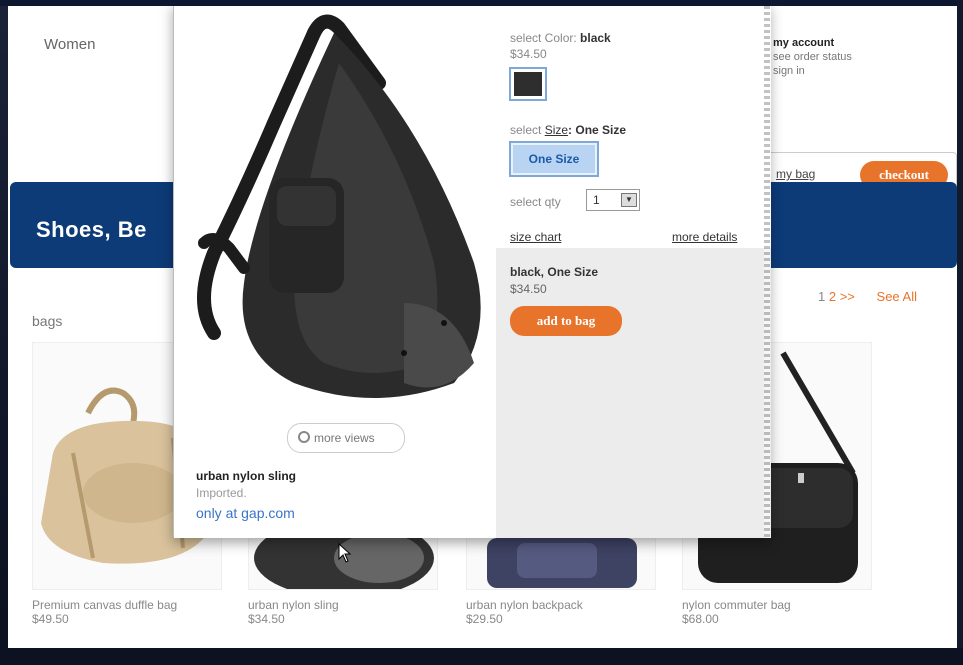  Describe the element at coordinates (528, 289) in the screenshot. I see `selection-price: $34.50` at that location.